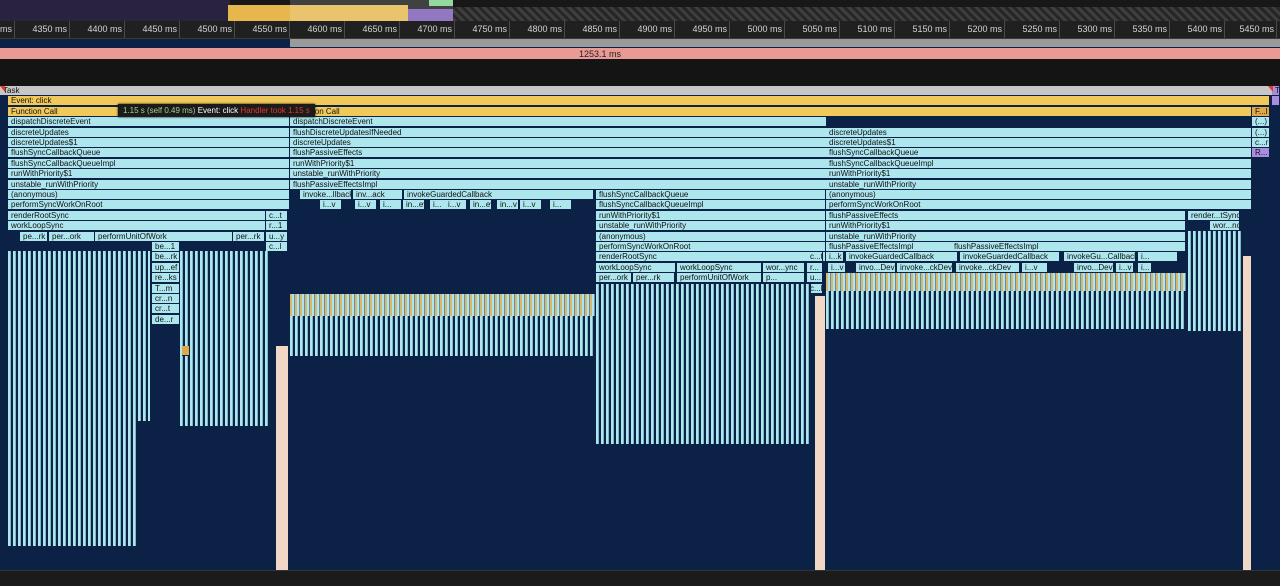  What do you see at coordinates (1068, 247) in the screenshot?
I see `flame-frame: flushPassiveEffectsImpl` at bounding box center [1068, 247].